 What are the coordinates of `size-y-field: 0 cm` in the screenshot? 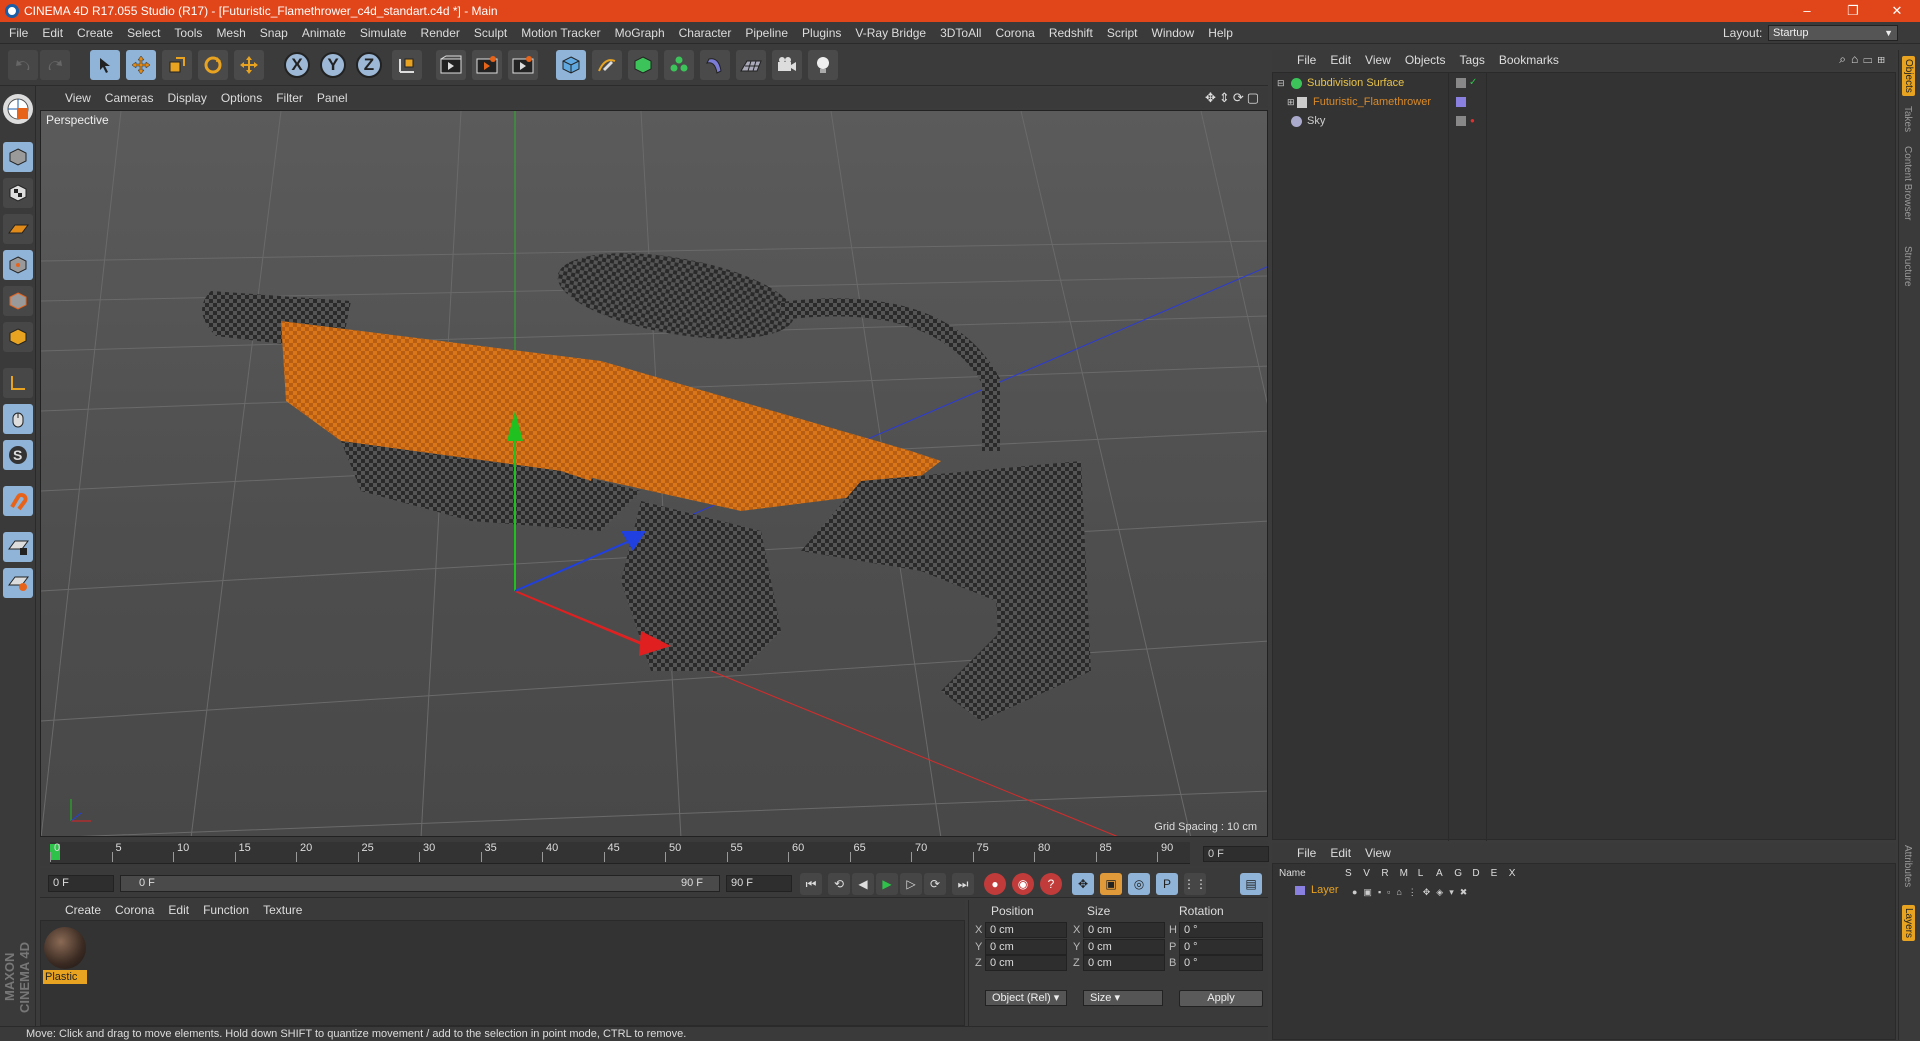 It's located at (1124, 946).